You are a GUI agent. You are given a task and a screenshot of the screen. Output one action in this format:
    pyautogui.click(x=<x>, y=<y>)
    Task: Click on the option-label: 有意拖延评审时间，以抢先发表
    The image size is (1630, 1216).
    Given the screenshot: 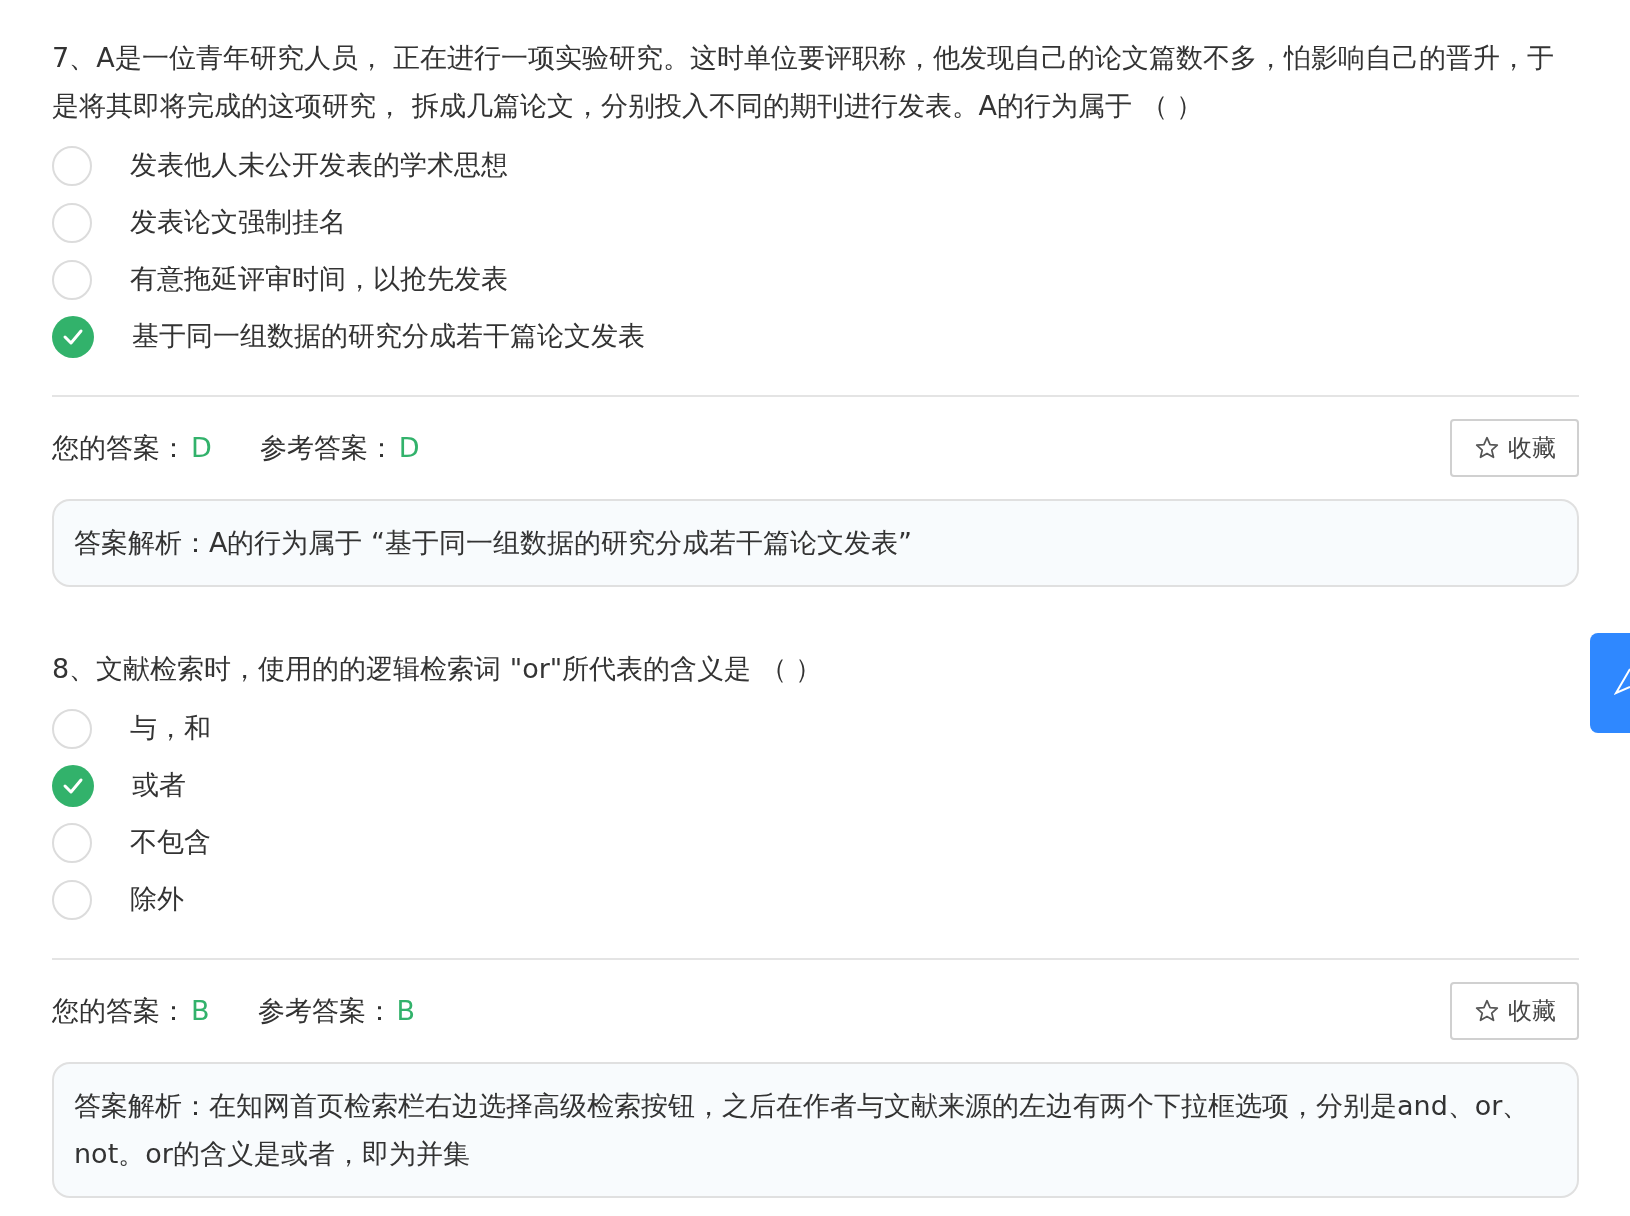 What is the action you would take?
    pyautogui.click(x=319, y=279)
    